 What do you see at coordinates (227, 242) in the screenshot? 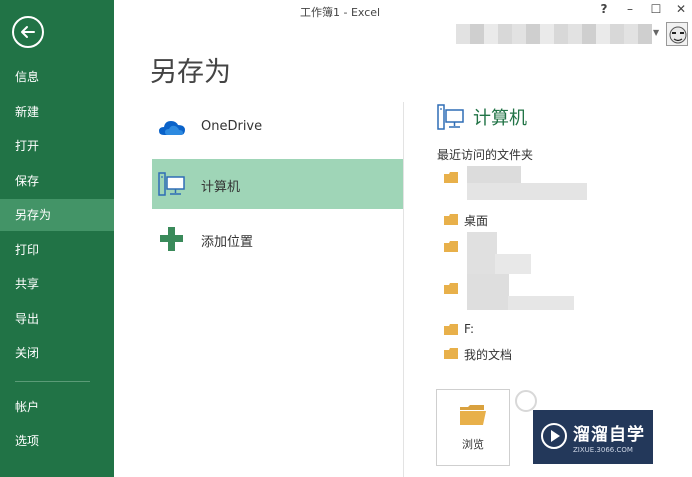
I see `location-label: 添加位置` at bounding box center [227, 242].